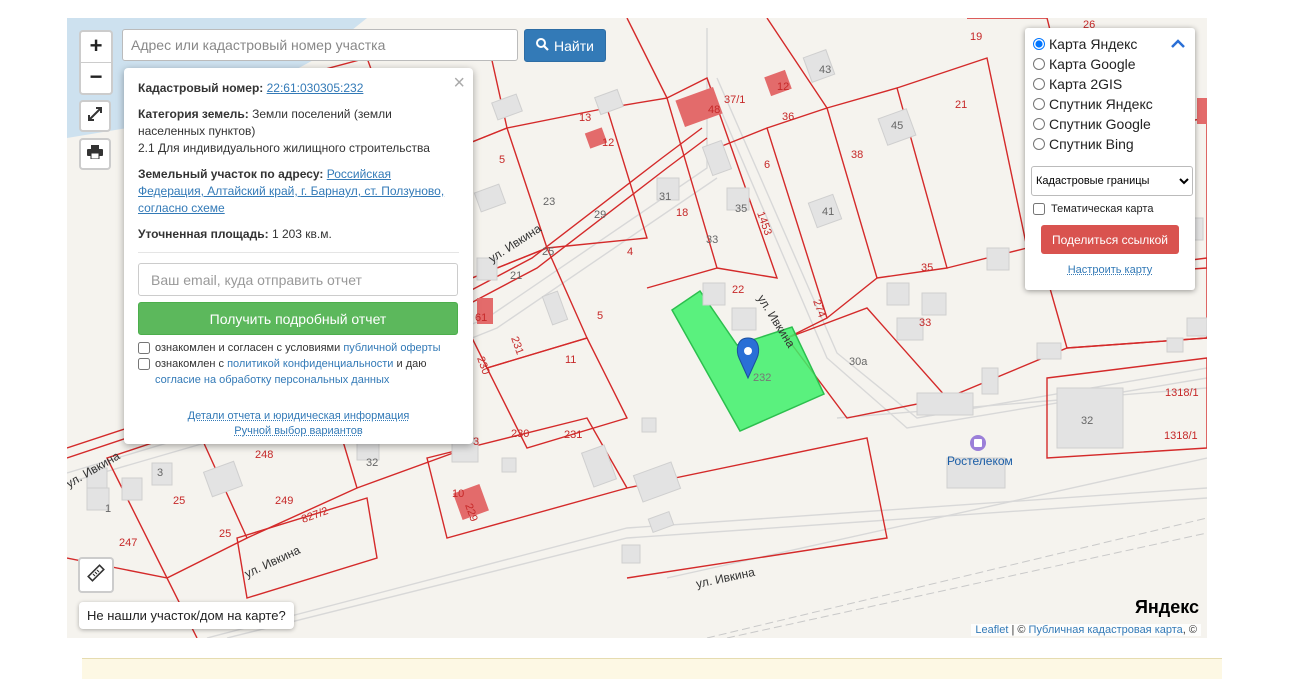 This screenshot has width=1300, height=679. I want to click on layer-option: Спутник Яндекс, so click(1110, 104).